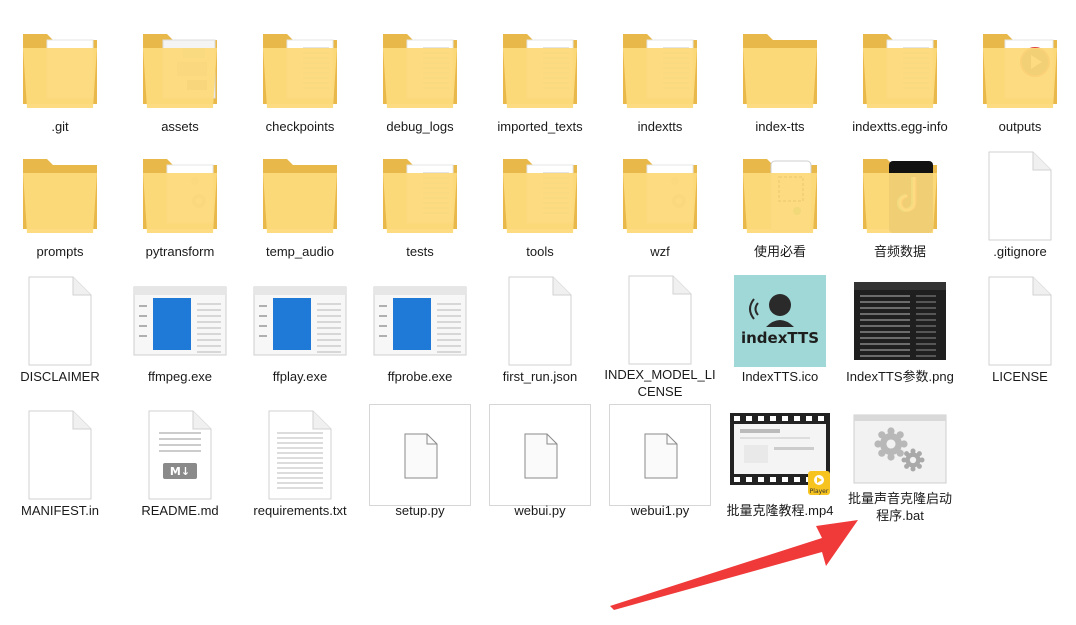 This screenshot has width=1076, height=625. Describe the element at coordinates (660, 126) in the screenshot. I see `file-name-label: indextts` at that location.